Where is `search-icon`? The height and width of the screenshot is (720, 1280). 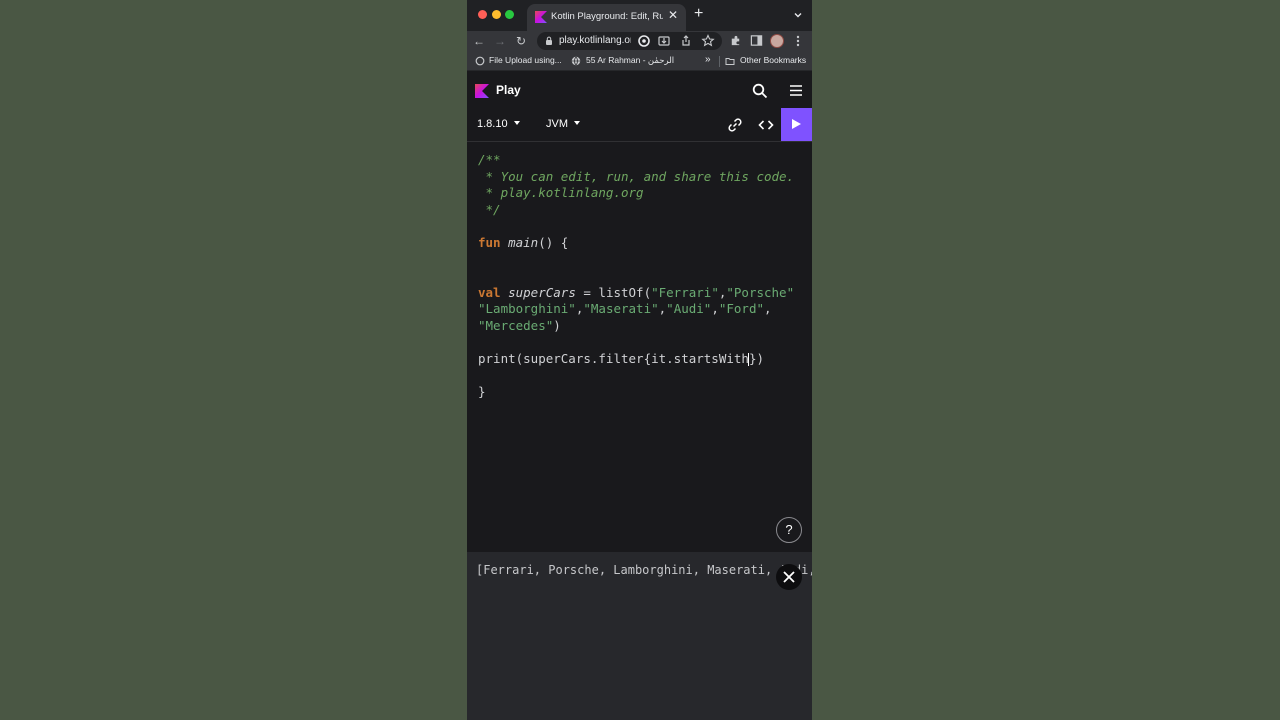 search-icon is located at coordinates (760, 91).